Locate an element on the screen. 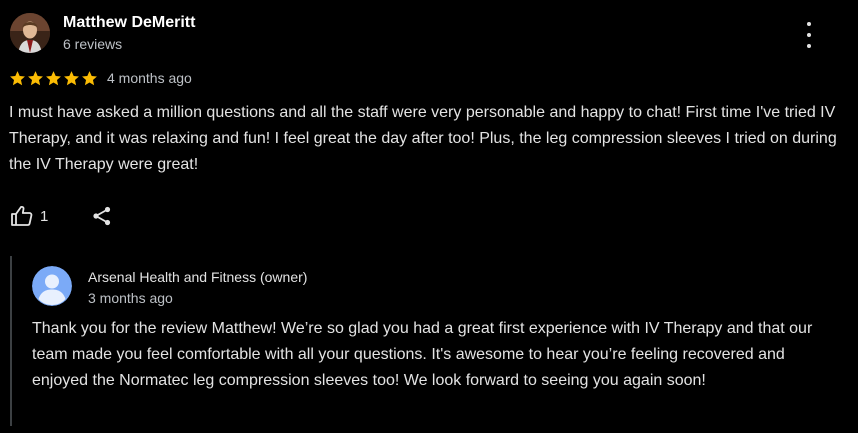 The image size is (858, 433). more-options-button is located at coordinates (809, 35).